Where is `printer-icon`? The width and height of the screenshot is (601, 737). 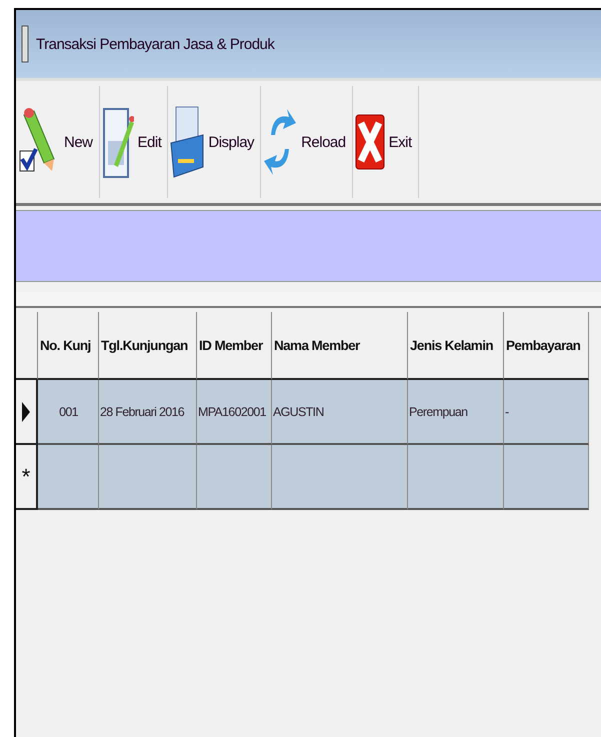
printer-icon is located at coordinates (187, 142).